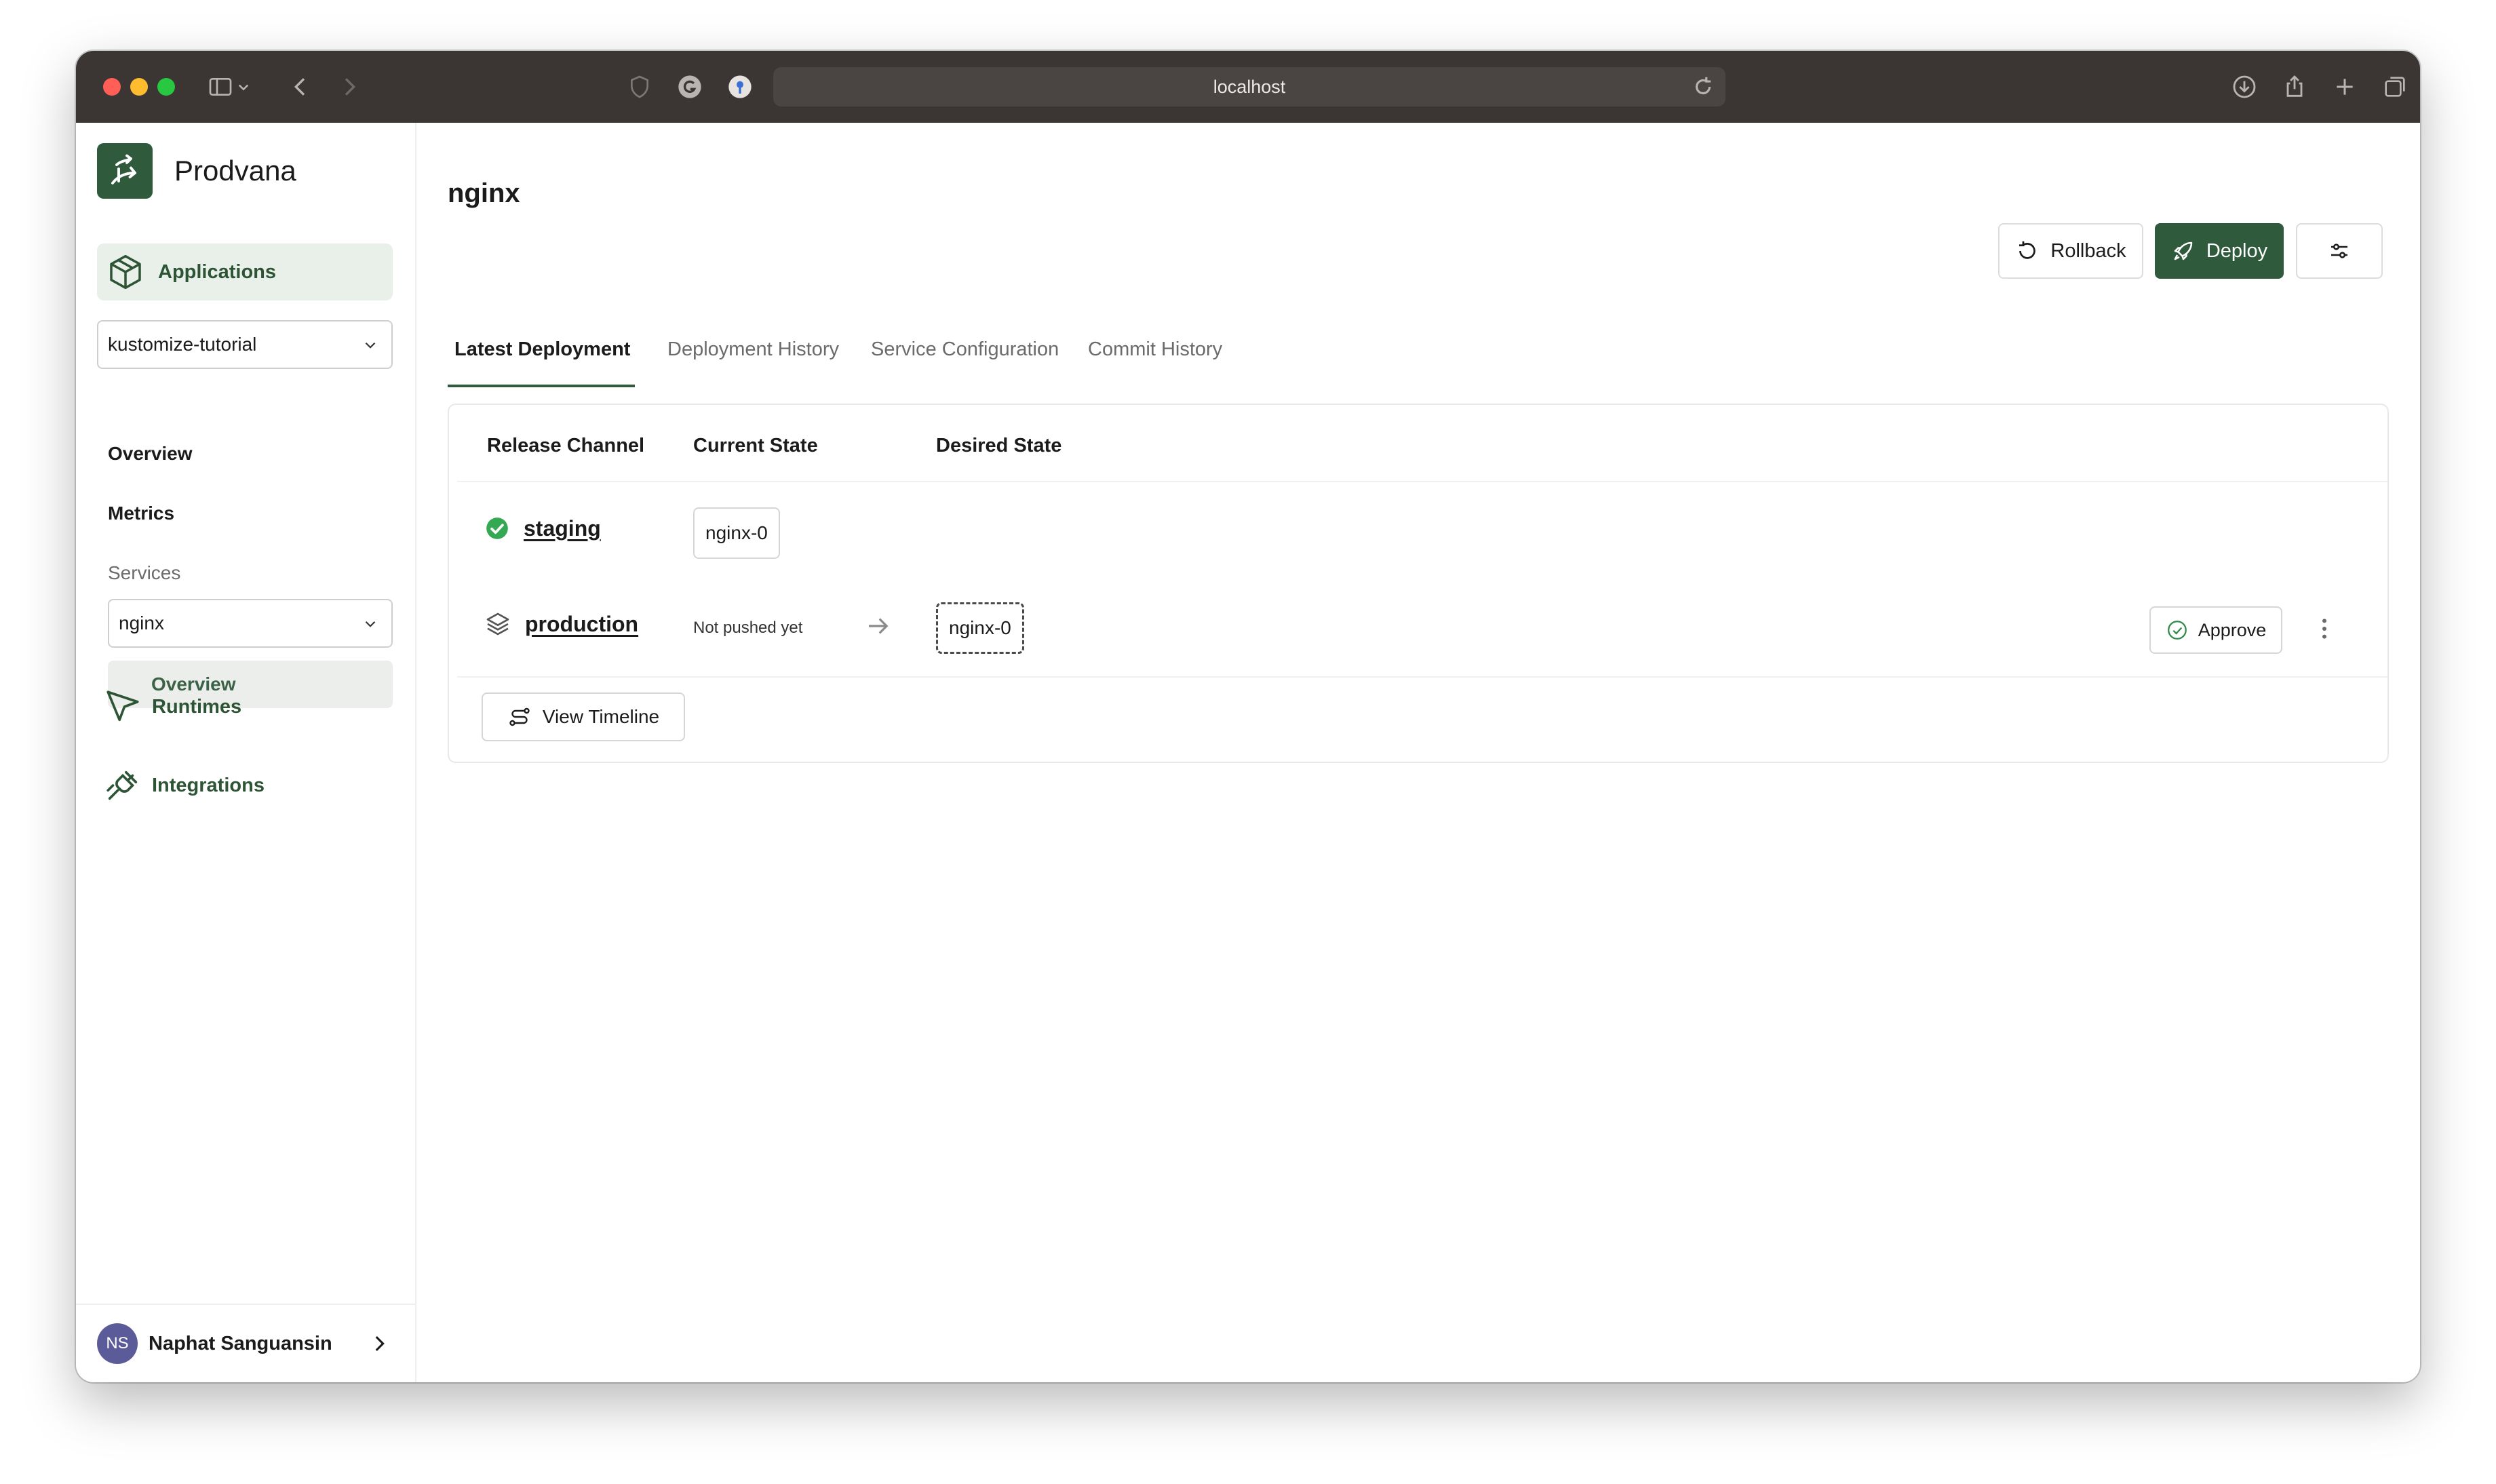 The width and height of the screenshot is (2496, 1484). Describe the element at coordinates (220, 86) in the screenshot. I see `sidebar-toggle-icon` at that location.